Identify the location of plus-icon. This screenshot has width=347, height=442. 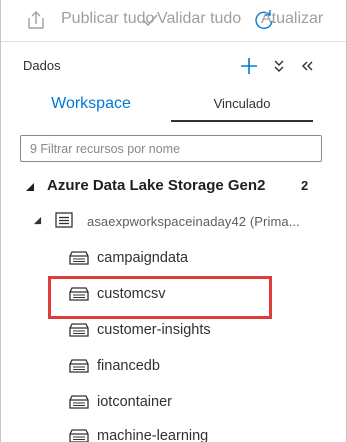
(249, 66).